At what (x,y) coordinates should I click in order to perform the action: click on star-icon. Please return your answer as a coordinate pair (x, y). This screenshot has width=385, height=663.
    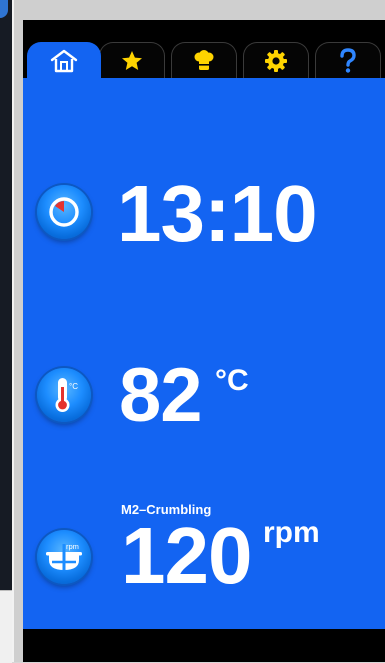
    Looking at the image, I should click on (132, 60).